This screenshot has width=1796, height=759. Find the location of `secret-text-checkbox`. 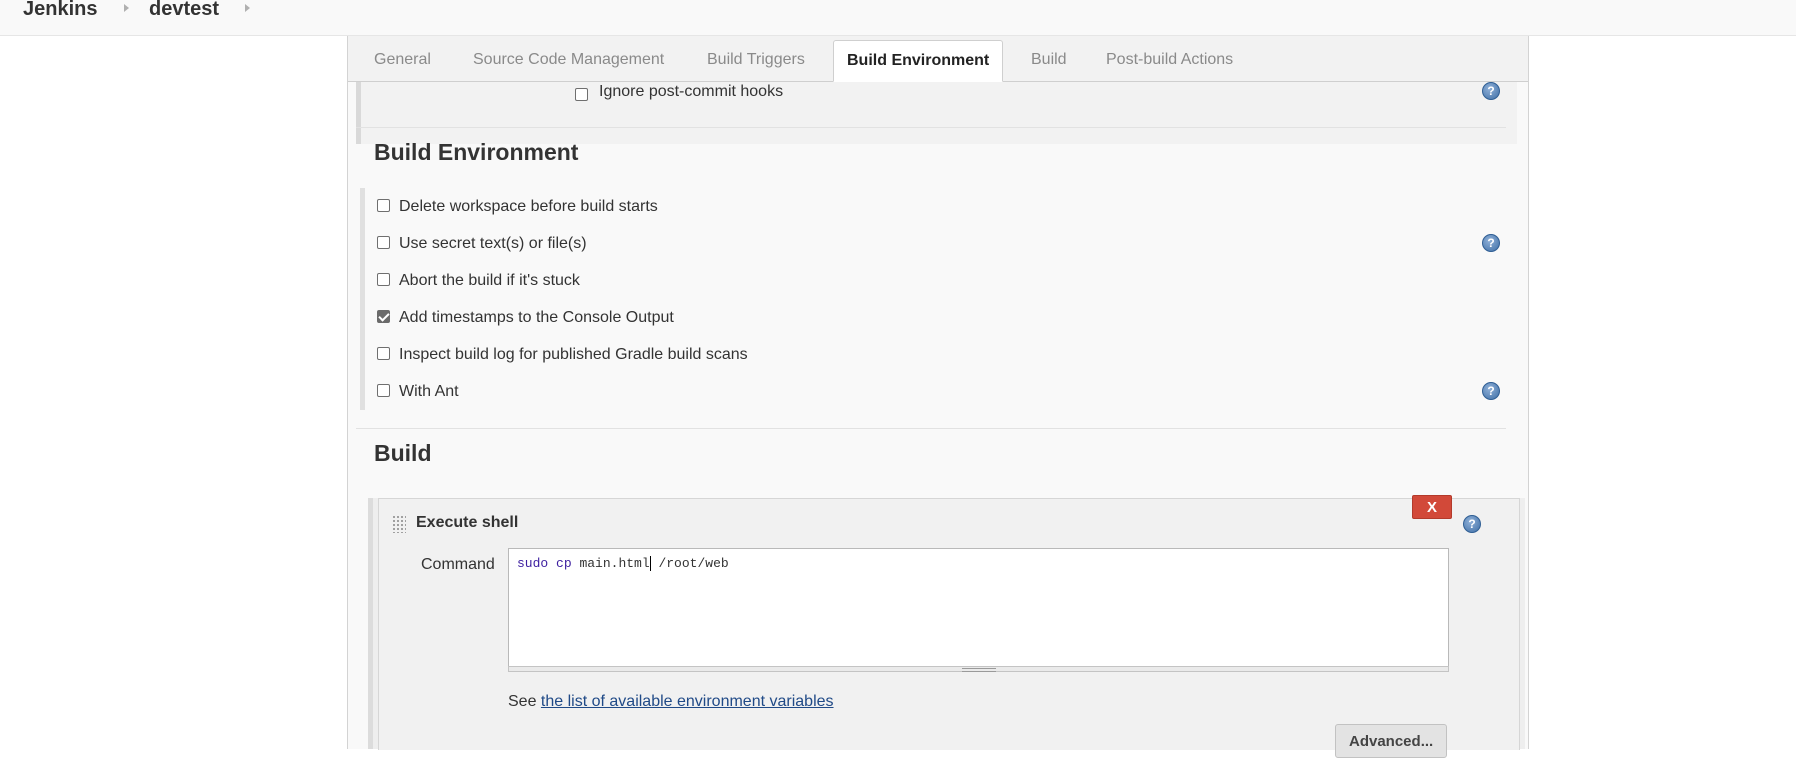

secret-text-checkbox is located at coordinates (383, 242).